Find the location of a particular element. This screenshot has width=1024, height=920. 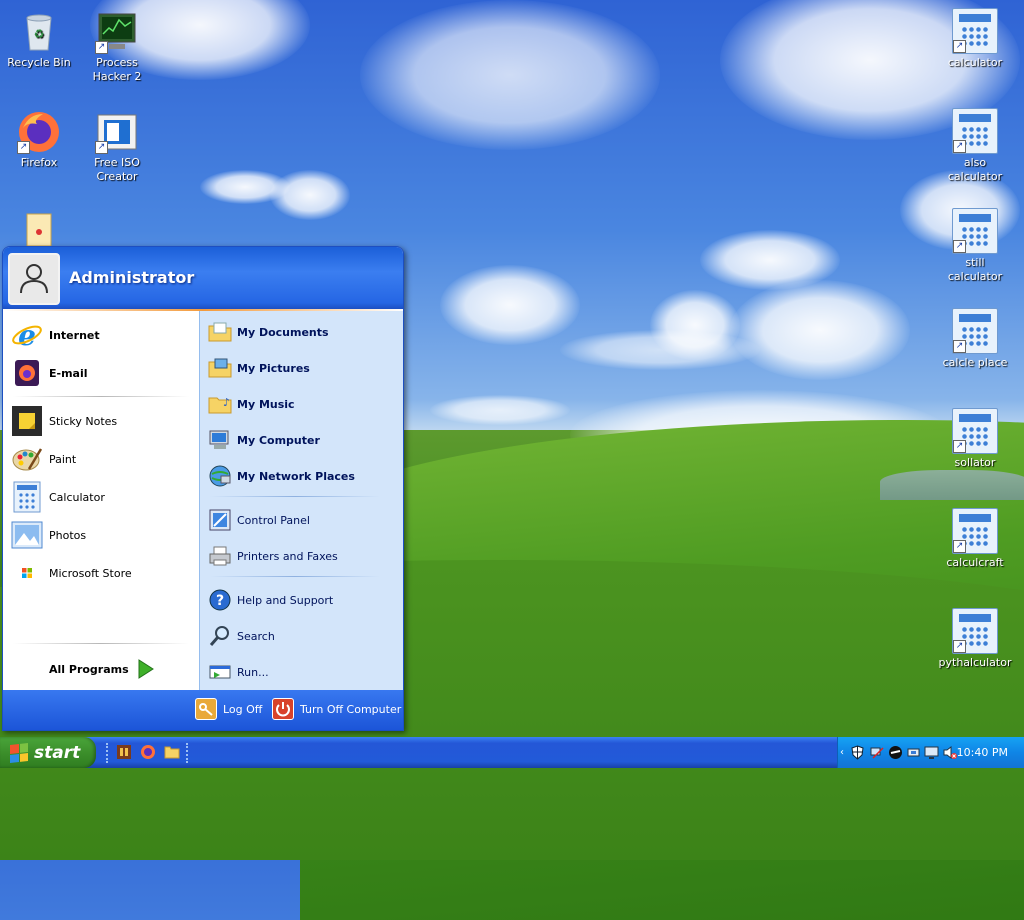

desktop-icon-recycle-bin: ♻ Recycle Bin is located at coordinates (39, 40).